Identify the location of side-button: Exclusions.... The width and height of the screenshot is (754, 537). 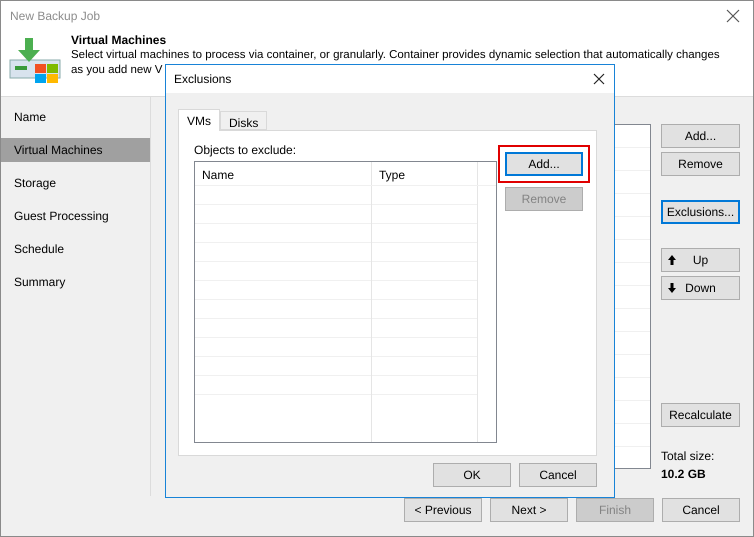
(700, 212).